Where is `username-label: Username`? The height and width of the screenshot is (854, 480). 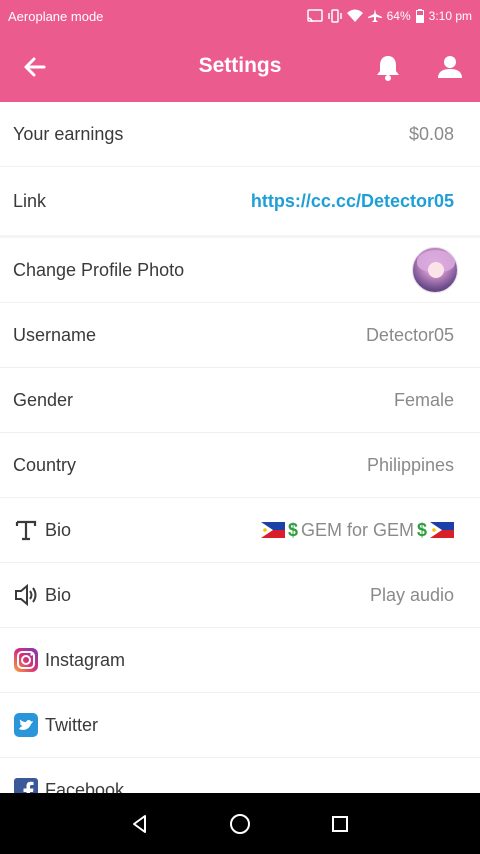 username-label: Username is located at coordinates (55, 334).